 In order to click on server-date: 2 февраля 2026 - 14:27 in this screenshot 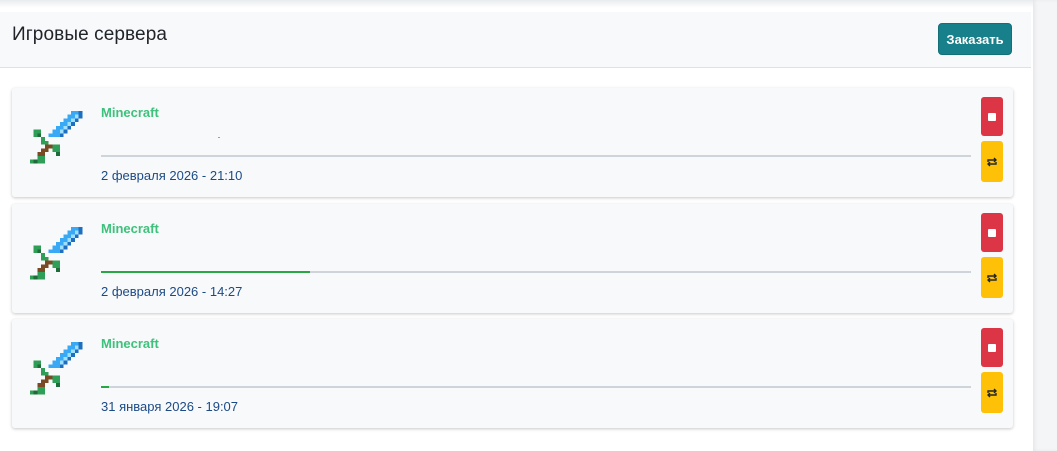, I will do `click(172, 291)`.